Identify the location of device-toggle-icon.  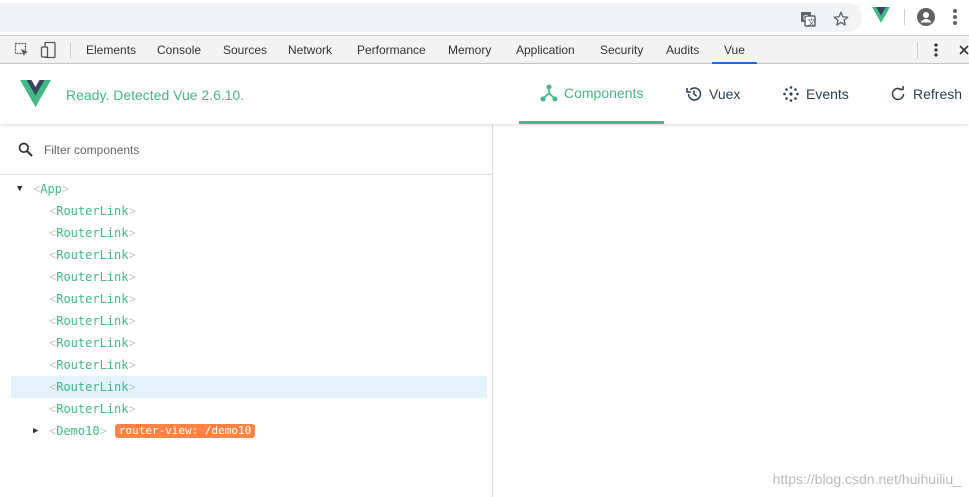
(49, 52).